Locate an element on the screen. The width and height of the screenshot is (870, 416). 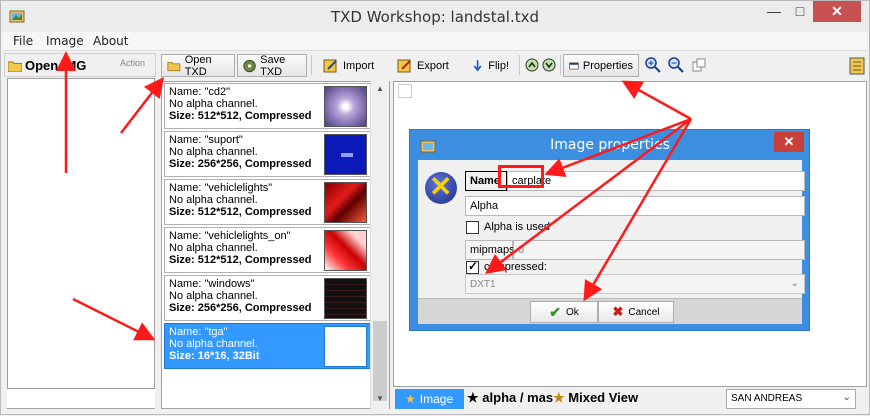
fit-view-icon is located at coordinates (699, 65).